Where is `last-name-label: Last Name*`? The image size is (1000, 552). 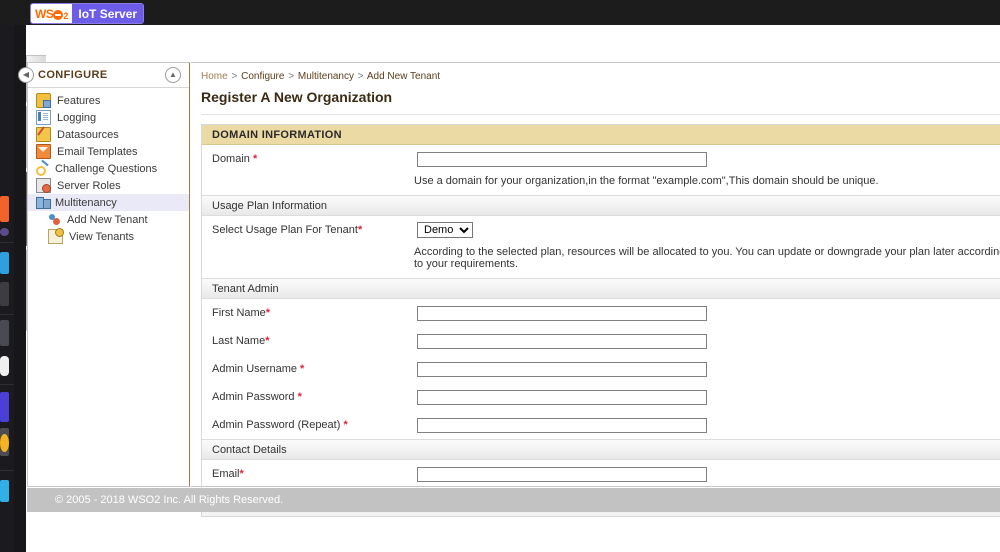 last-name-label: Last Name* is located at coordinates (314, 341).